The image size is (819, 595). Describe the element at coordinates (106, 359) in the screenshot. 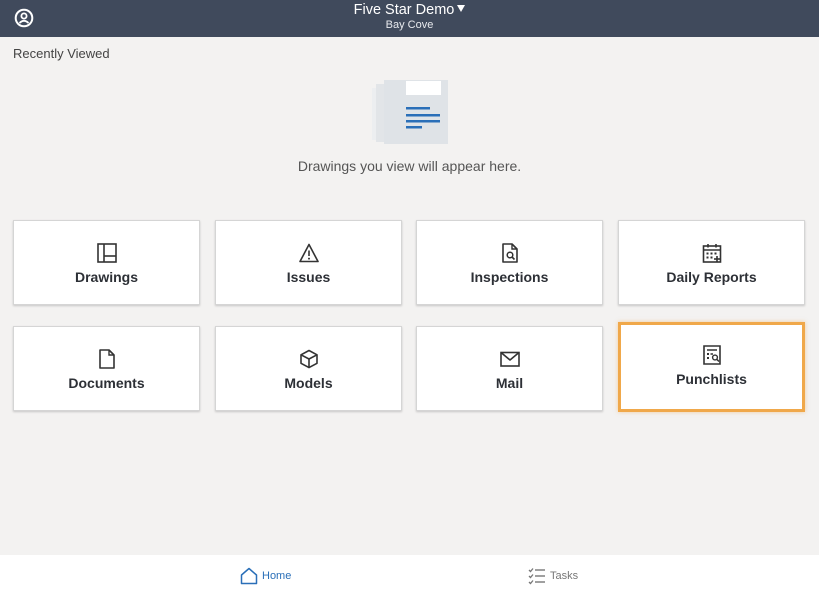

I see `document-icon` at that location.